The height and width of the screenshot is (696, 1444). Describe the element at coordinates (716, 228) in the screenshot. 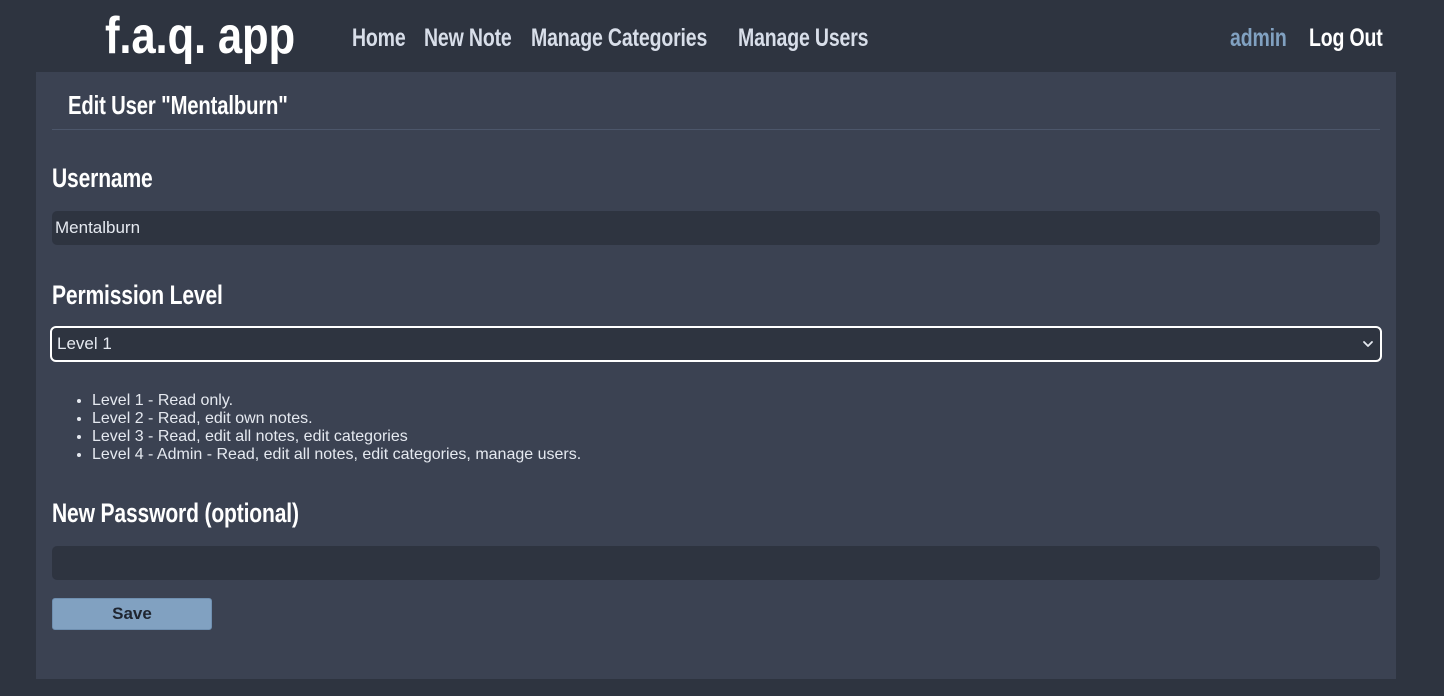

I see `username-input` at that location.